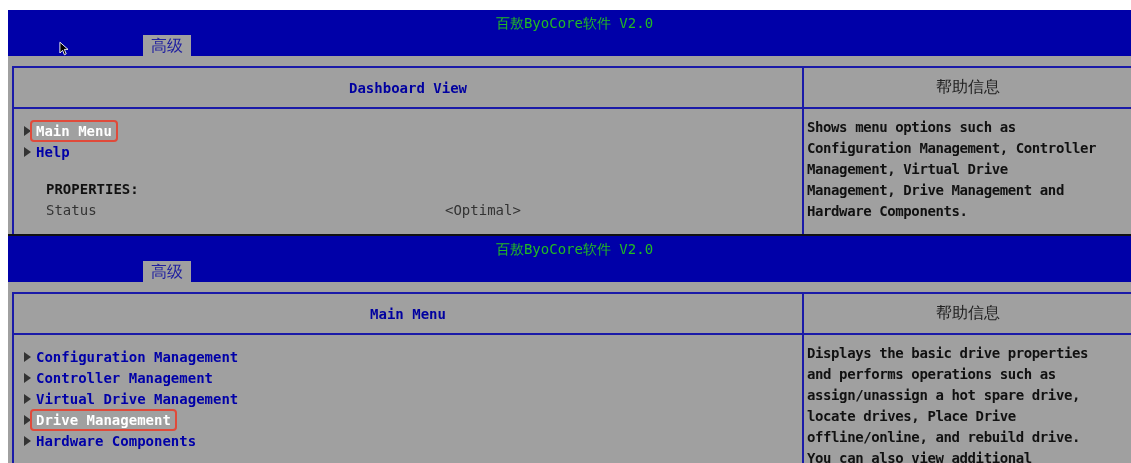 The height and width of the screenshot is (463, 1131). Describe the element at coordinates (116, 440) in the screenshot. I see `menu-item: Hardware Components` at that location.